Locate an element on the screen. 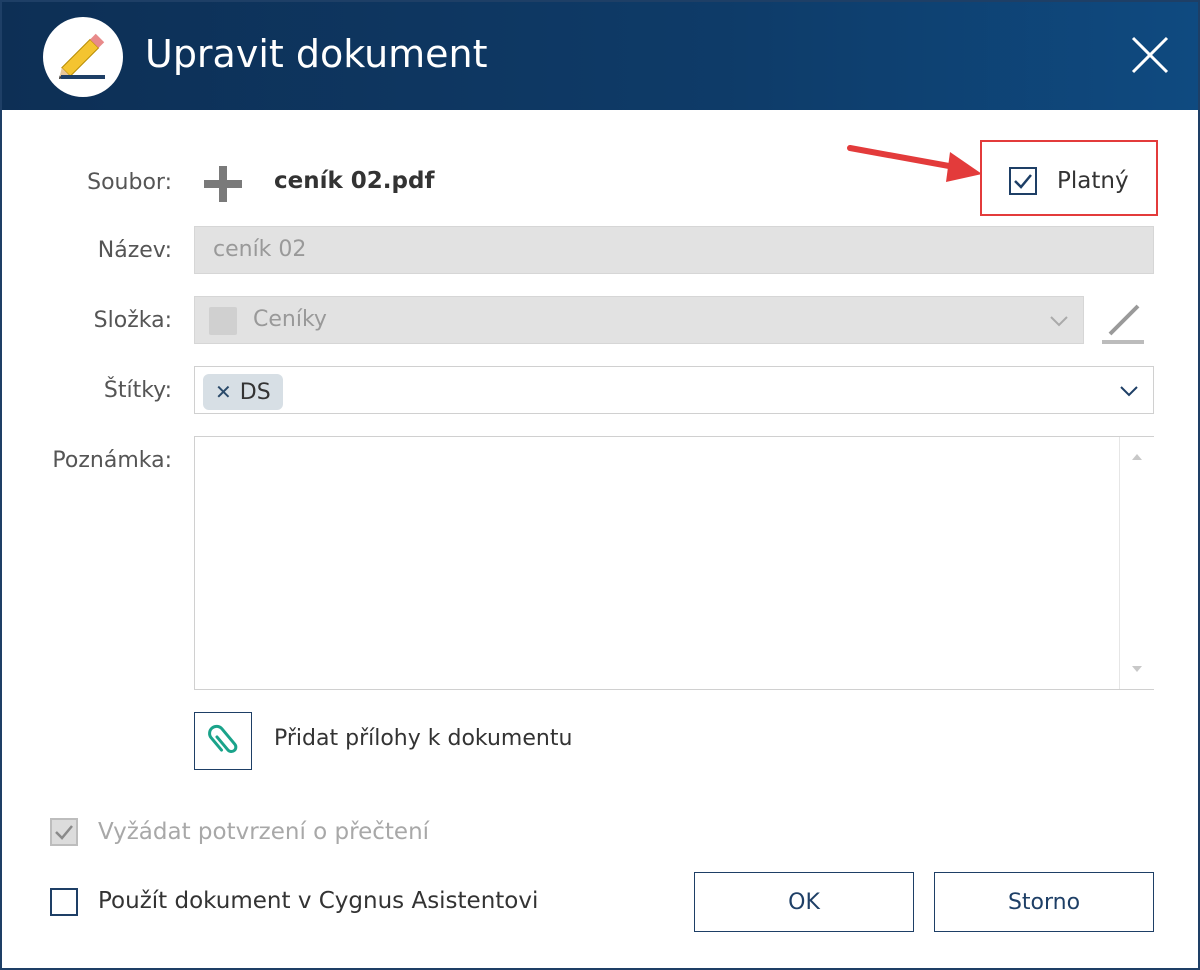 This screenshot has width=1200, height=970. read-receipt-label: Vyžádat potvrzení o přečtení is located at coordinates (264, 832).